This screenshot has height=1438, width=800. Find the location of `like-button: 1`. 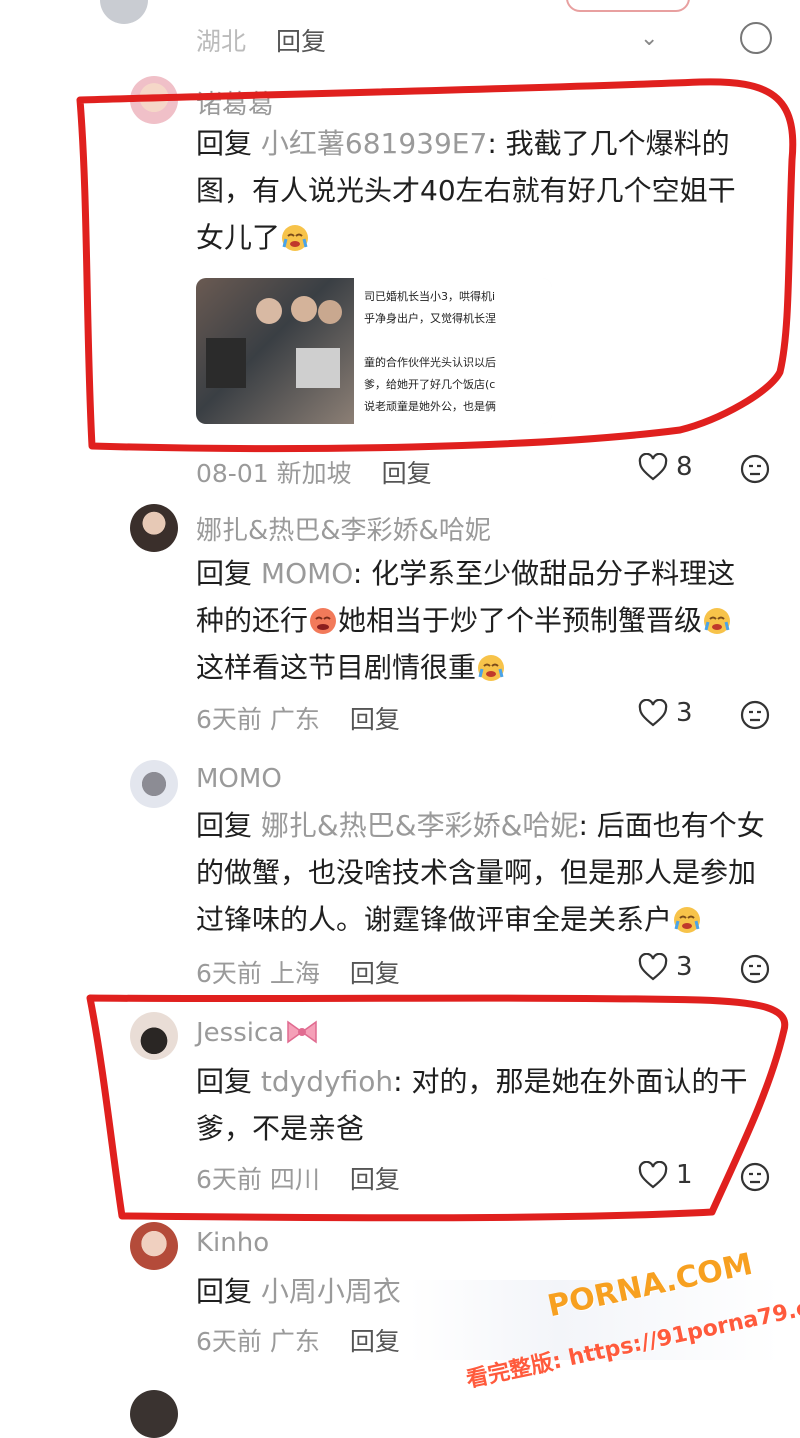

like-button: 1 is located at coordinates (665, 1175).